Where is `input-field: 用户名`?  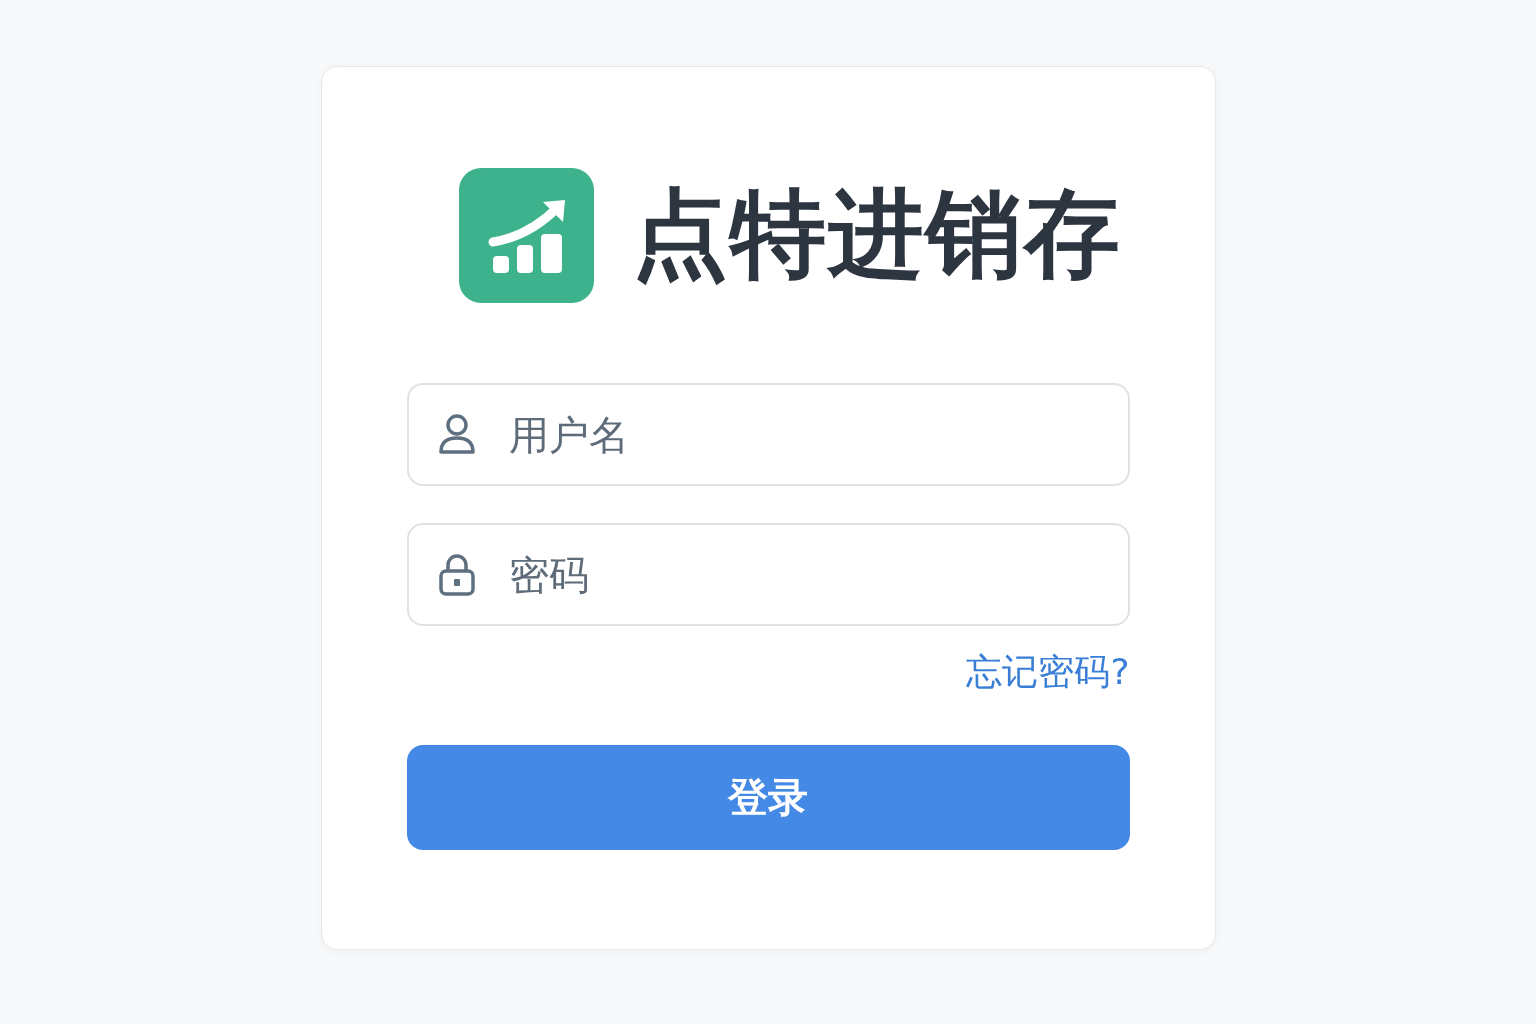 input-field: 用户名 is located at coordinates (768, 434).